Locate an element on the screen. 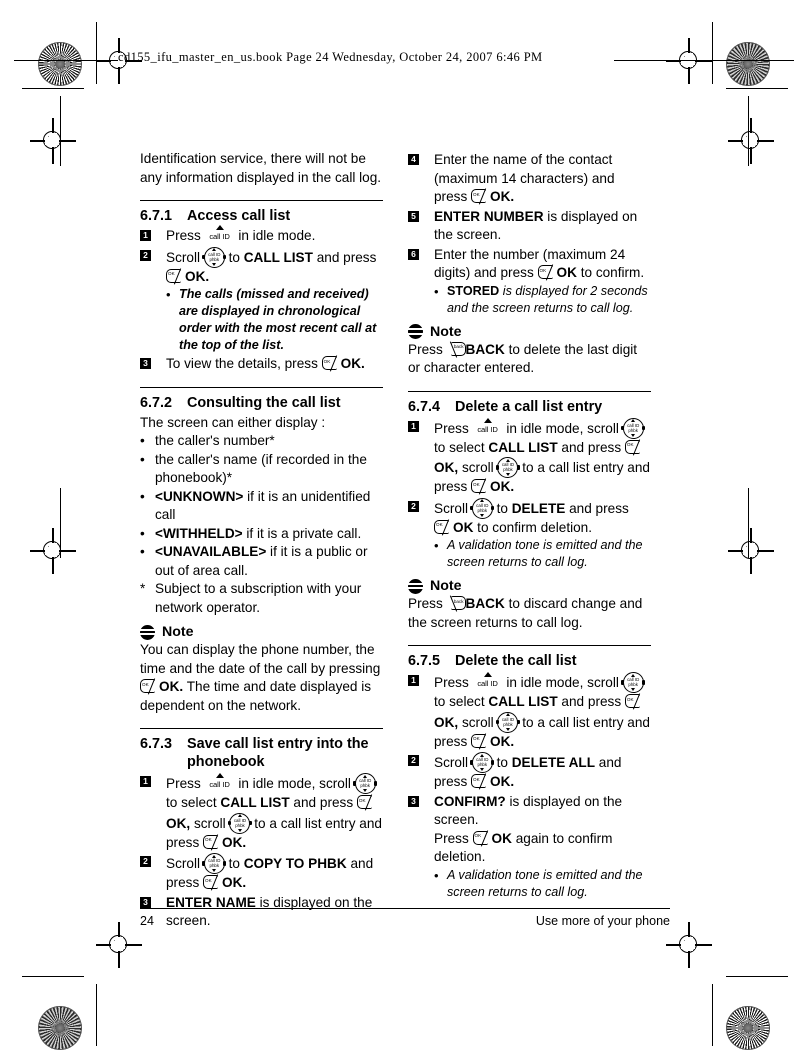 This screenshot has width=808, height=1064. registration-mark-bottom-right is located at coordinates (689, 945).